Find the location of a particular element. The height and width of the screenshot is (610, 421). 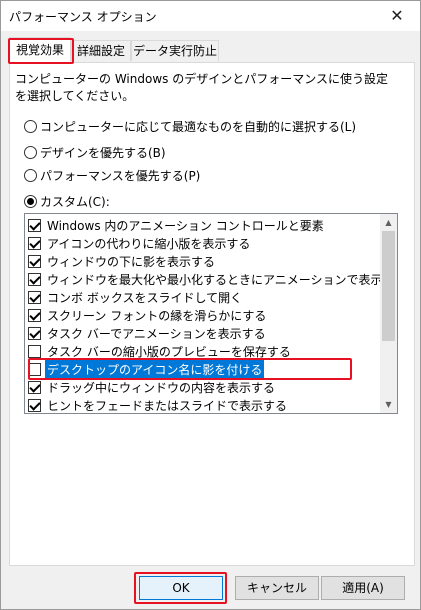

list-item: タスク バーでアニメーションを表示する is located at coordinates (205, 333).